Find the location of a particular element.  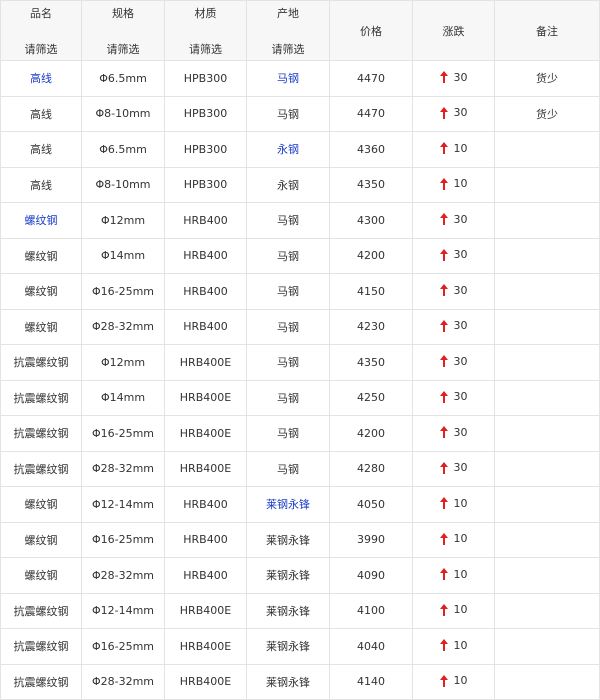

price-value: 4100 is located at coordinates (371, 611).